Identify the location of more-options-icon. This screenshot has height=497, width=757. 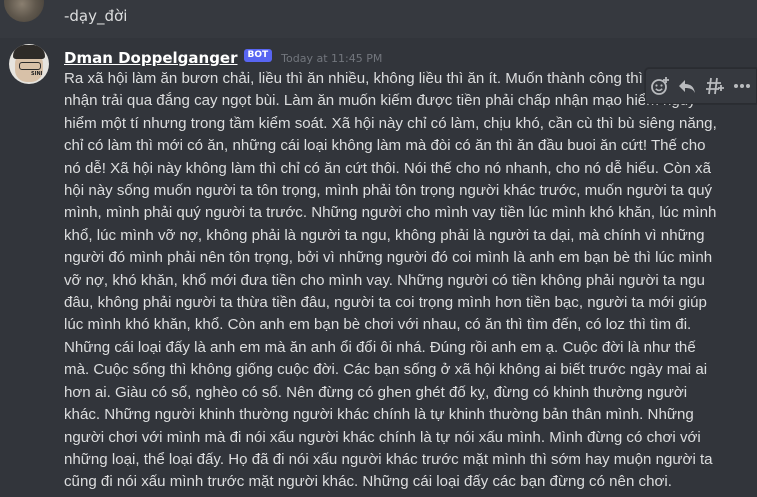
(742, 86).